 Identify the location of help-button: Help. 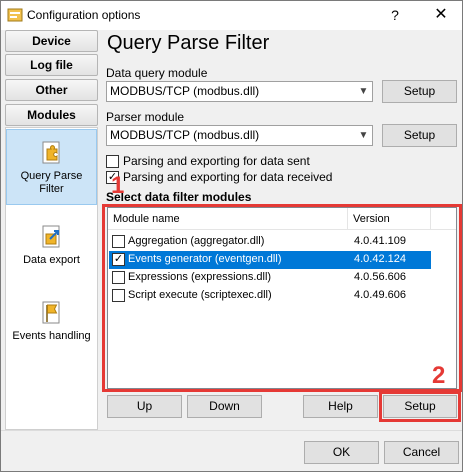
(340, 406).